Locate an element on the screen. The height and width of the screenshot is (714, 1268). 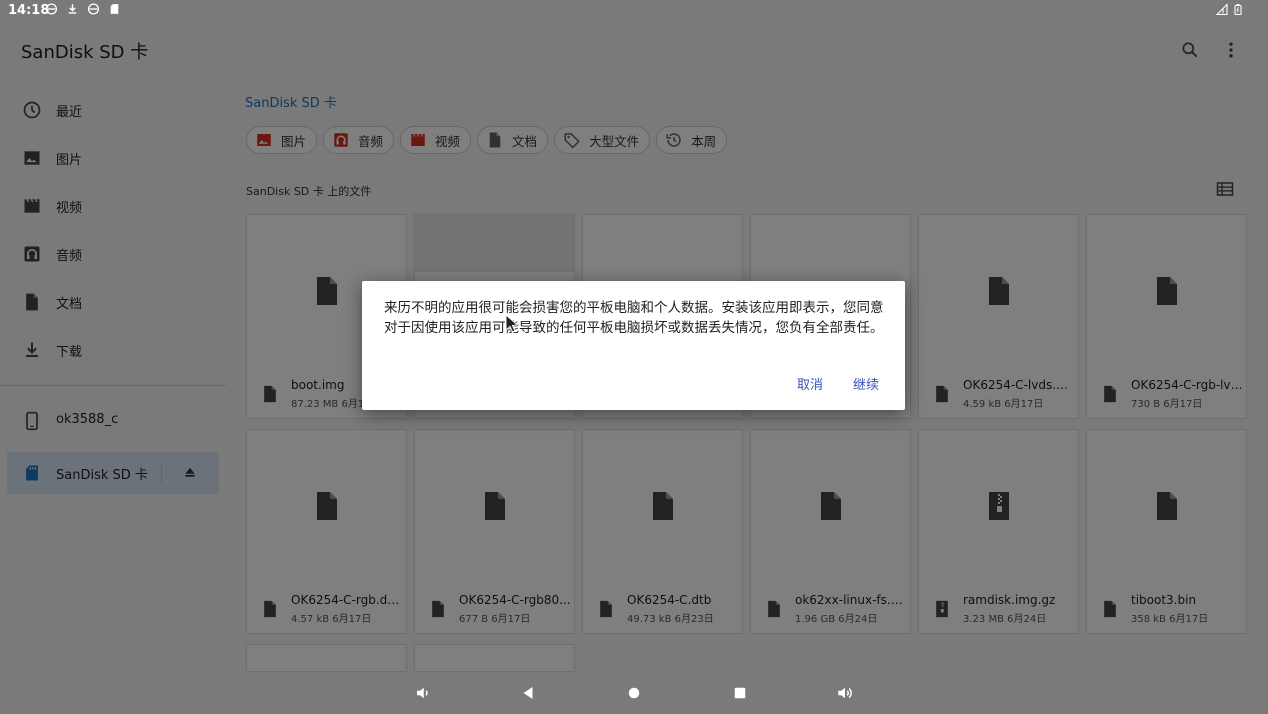
mouse-cursor-icon is located at coordinates (512, 323).